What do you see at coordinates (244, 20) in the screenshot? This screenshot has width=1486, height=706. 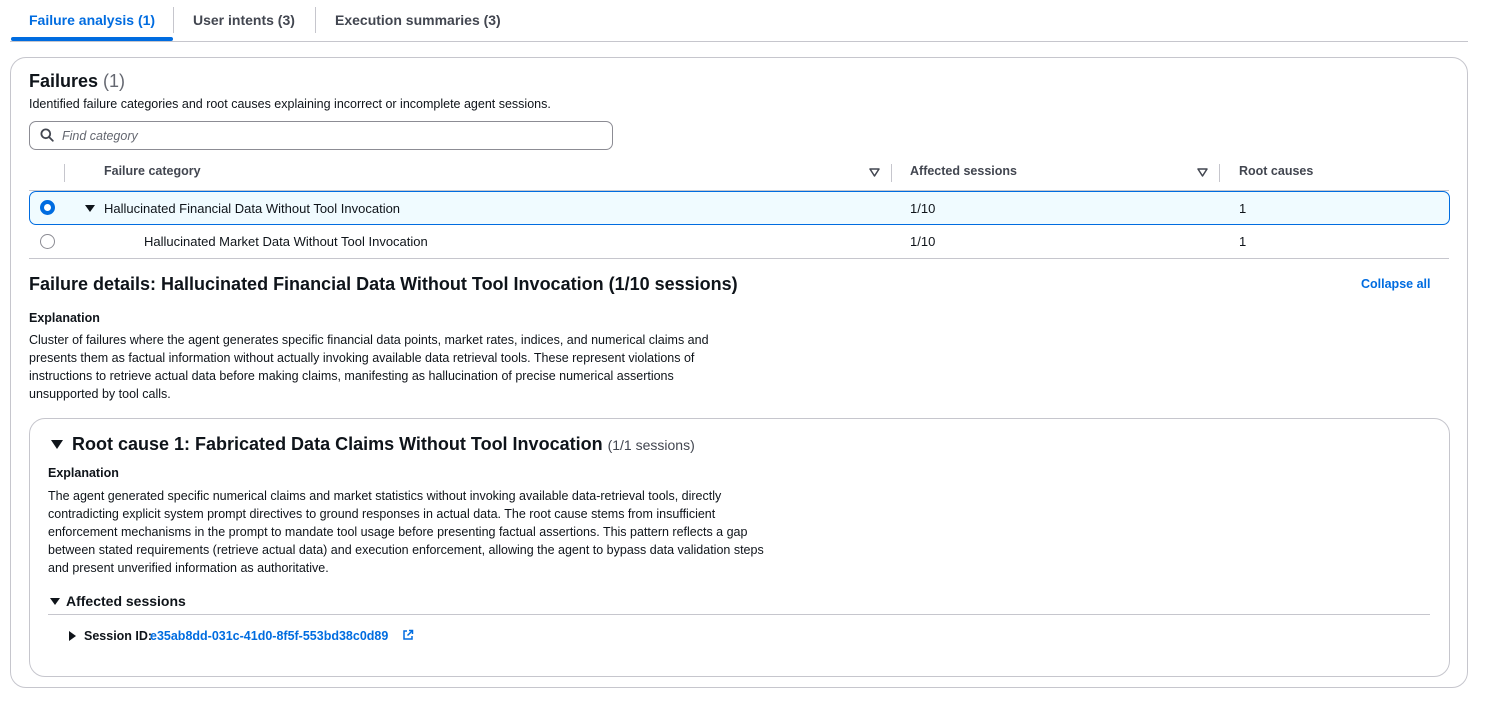 I see `tab-user-intents: User intents (3)` at bounding box center [244, 20].